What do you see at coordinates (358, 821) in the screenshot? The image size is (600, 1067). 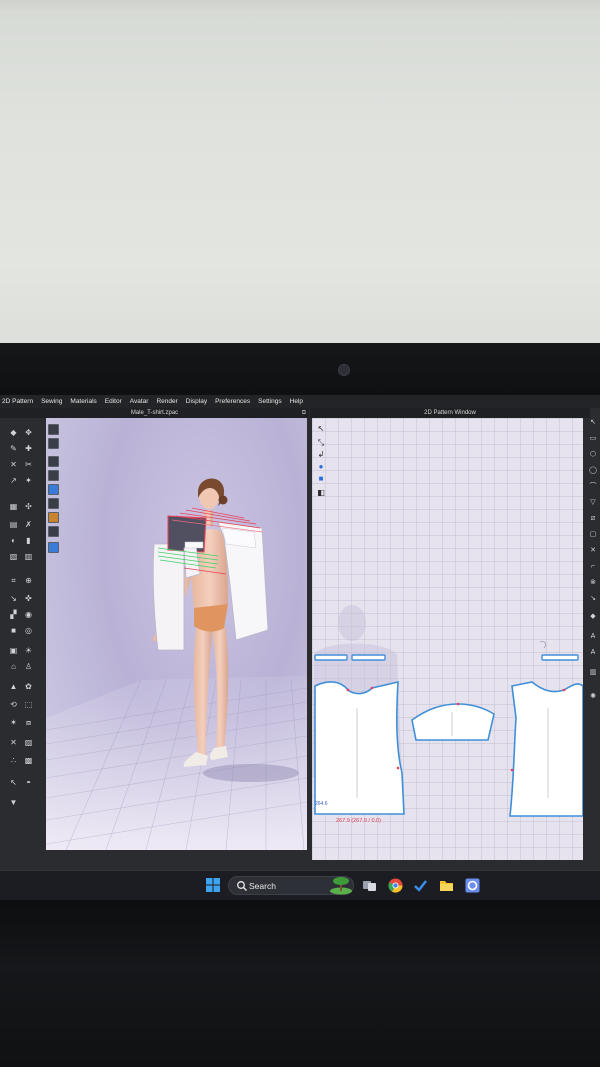 I see `segment-length-readout: 267.9 (267.9 / 0.0)` at bounding box center [358, 821].